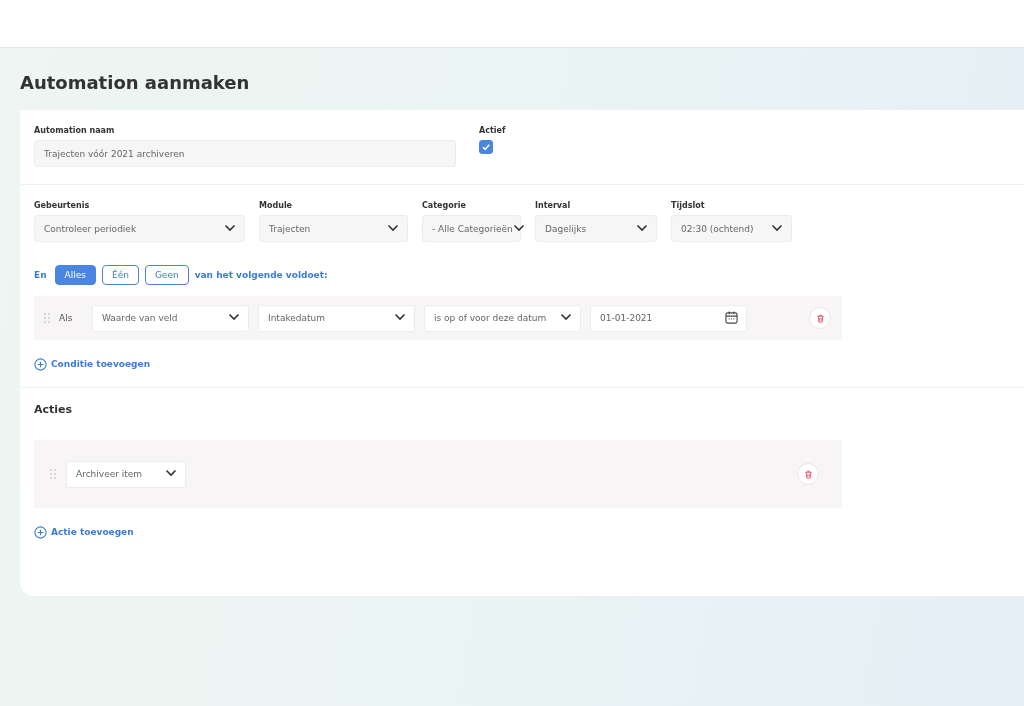  Describe the element at coordinates (75, 275) in the screenshot. I see `match-option: Alles` at that location.